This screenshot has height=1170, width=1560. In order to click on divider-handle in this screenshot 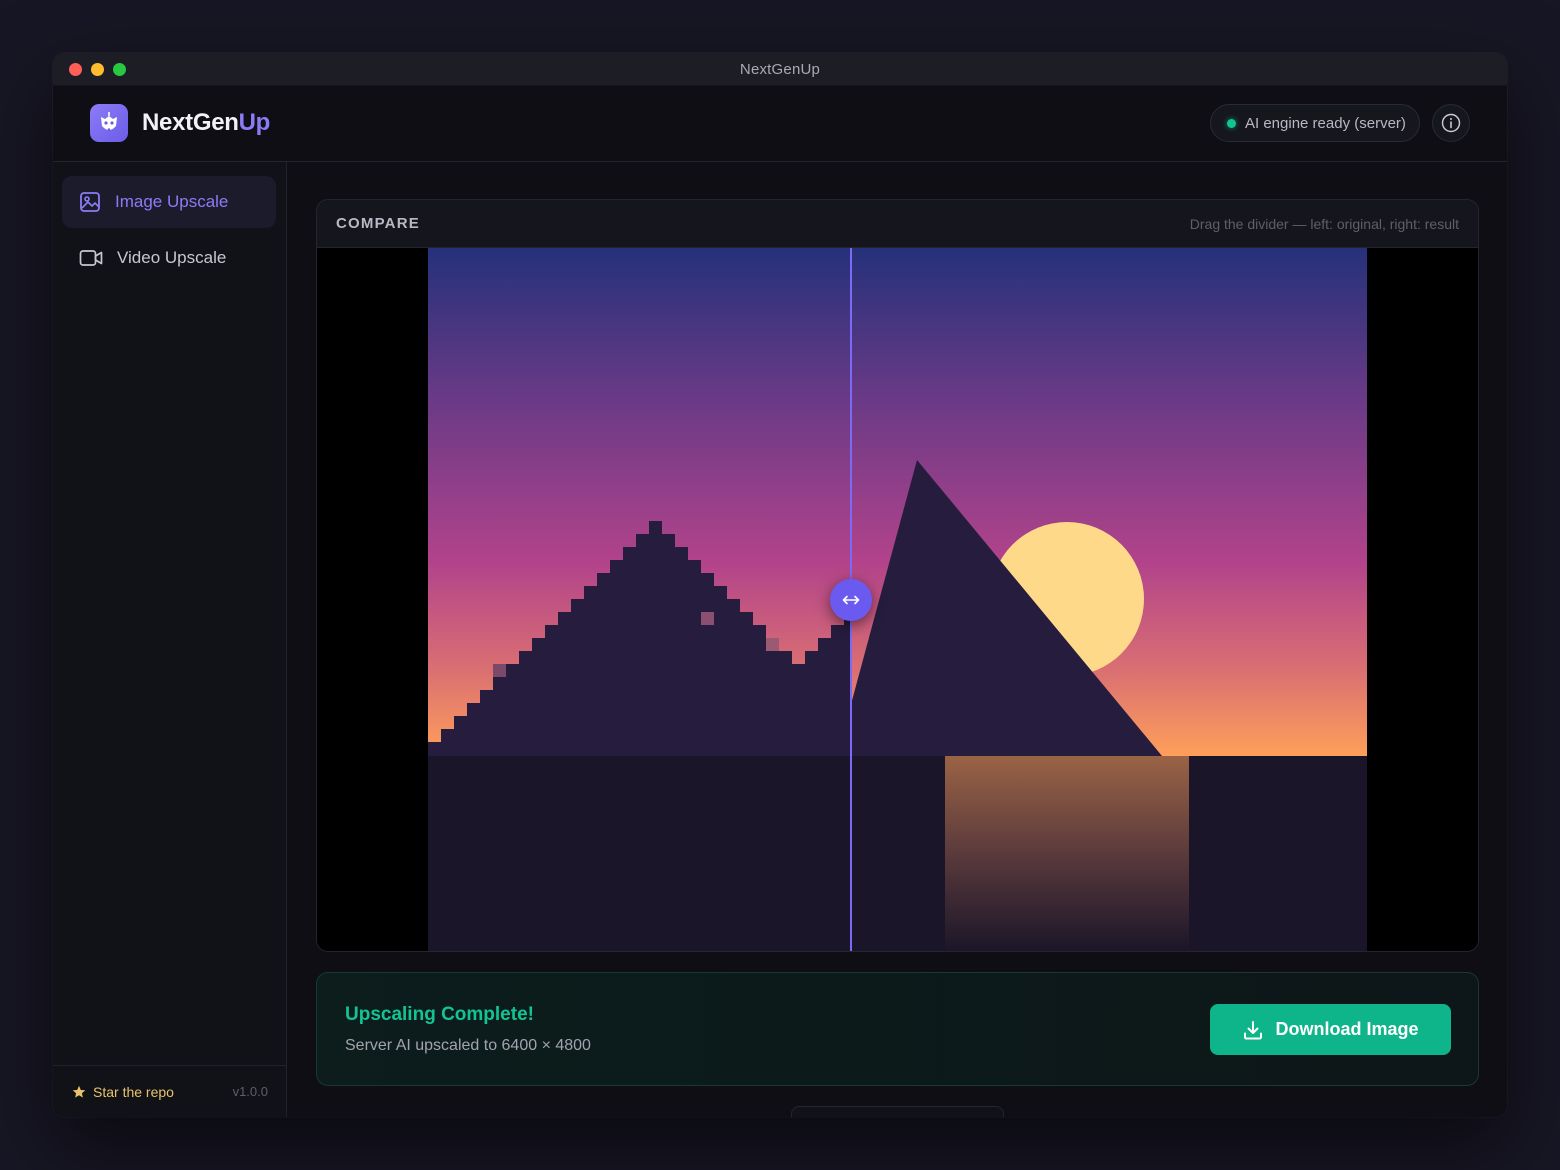, I will do `click(851, 600)`.